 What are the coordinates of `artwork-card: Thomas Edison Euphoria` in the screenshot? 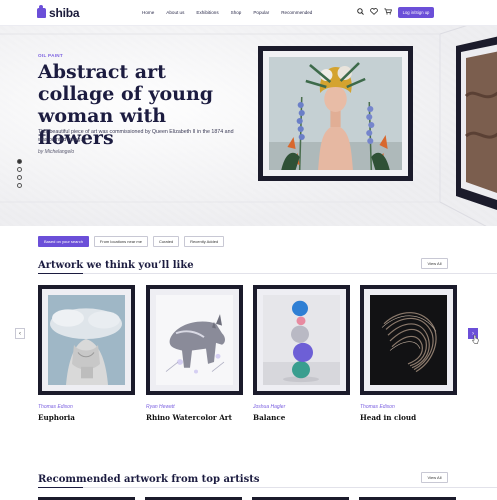 It's located at (86, 353).